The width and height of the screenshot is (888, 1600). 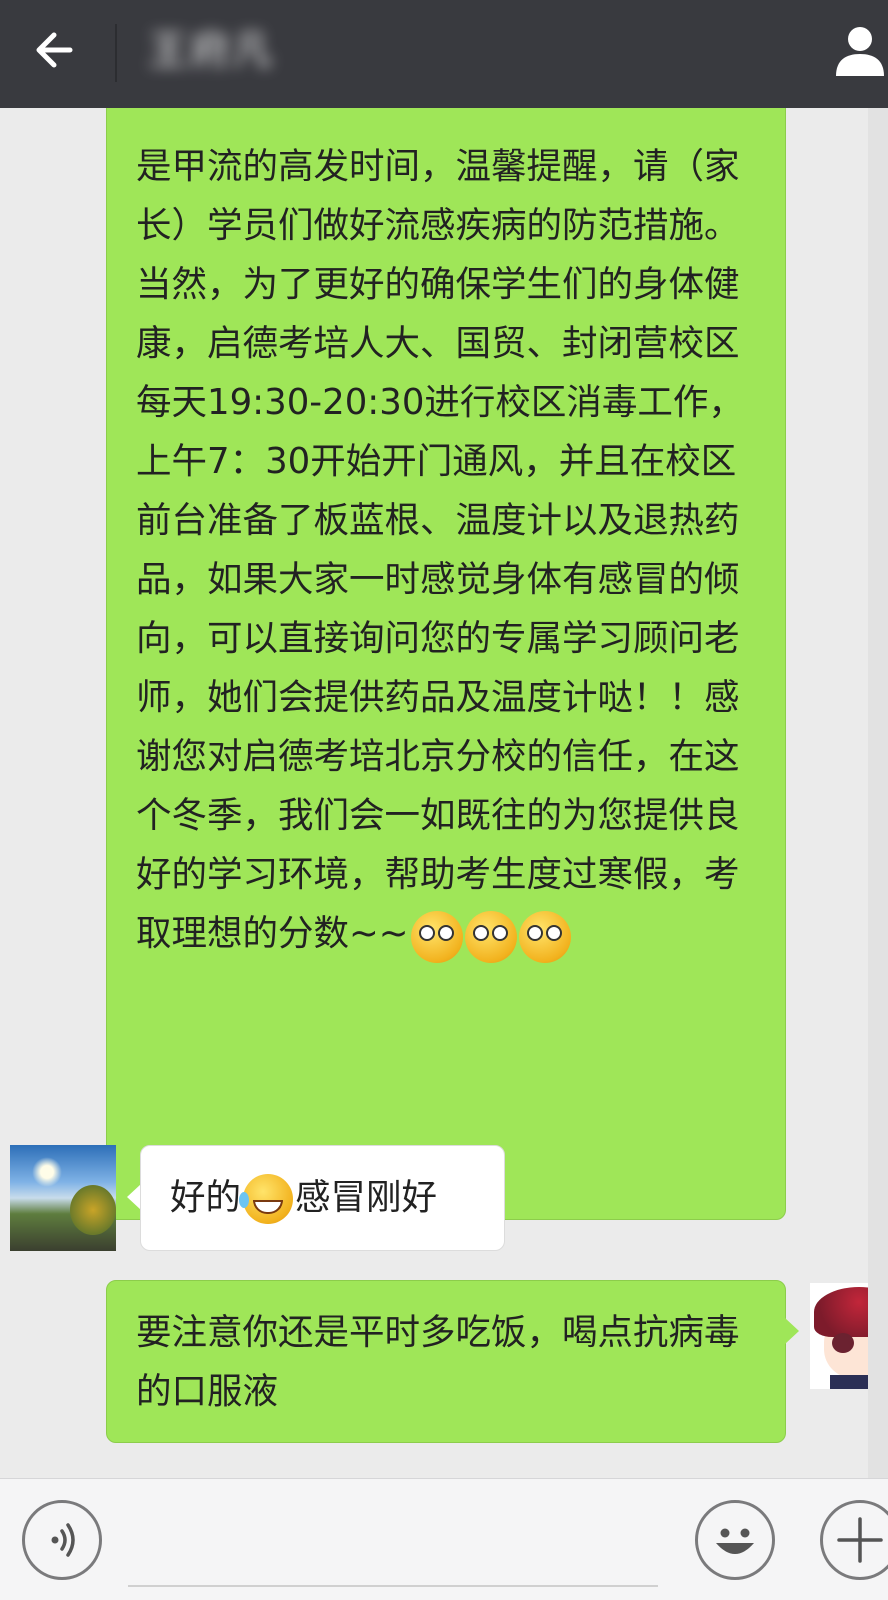 I want to click on person-icon, so click(x=860, y=50).